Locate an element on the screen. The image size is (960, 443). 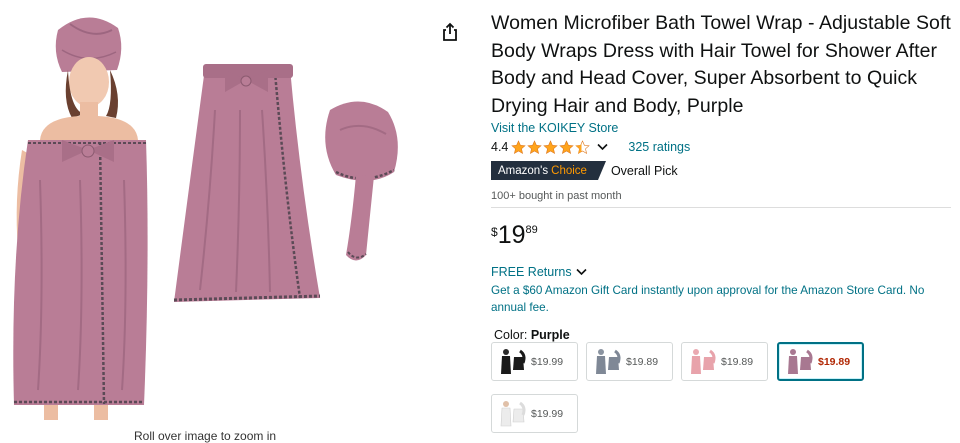
amazons-choice-row: Amazon's Choice Overall Pick is located at coordinates (721, 170).